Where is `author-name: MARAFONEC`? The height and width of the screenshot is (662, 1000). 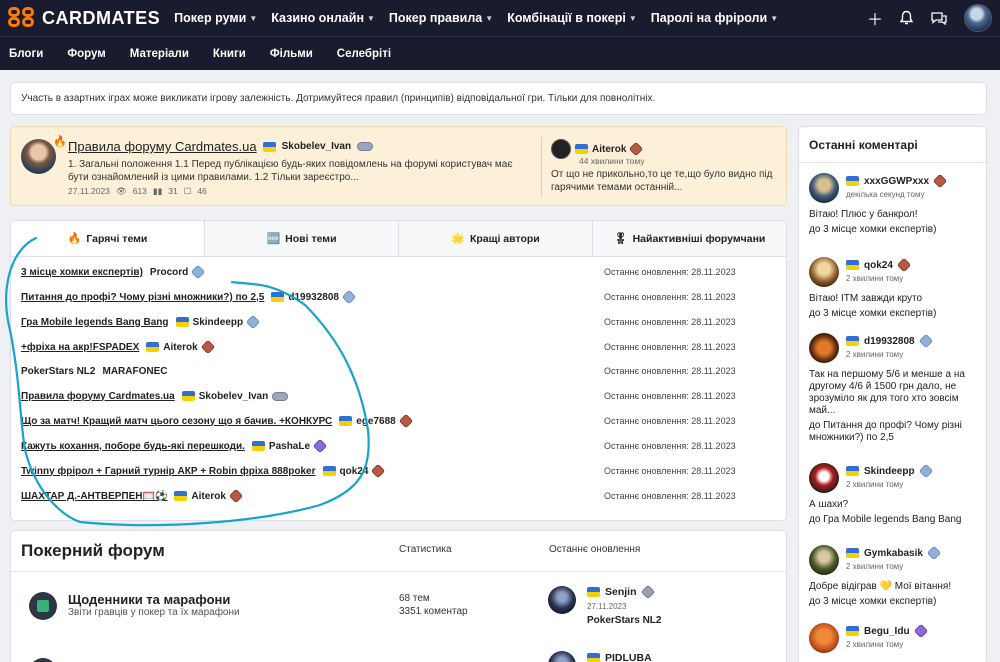 author-name: MARAFONEC is located at coordinates (134, 371).